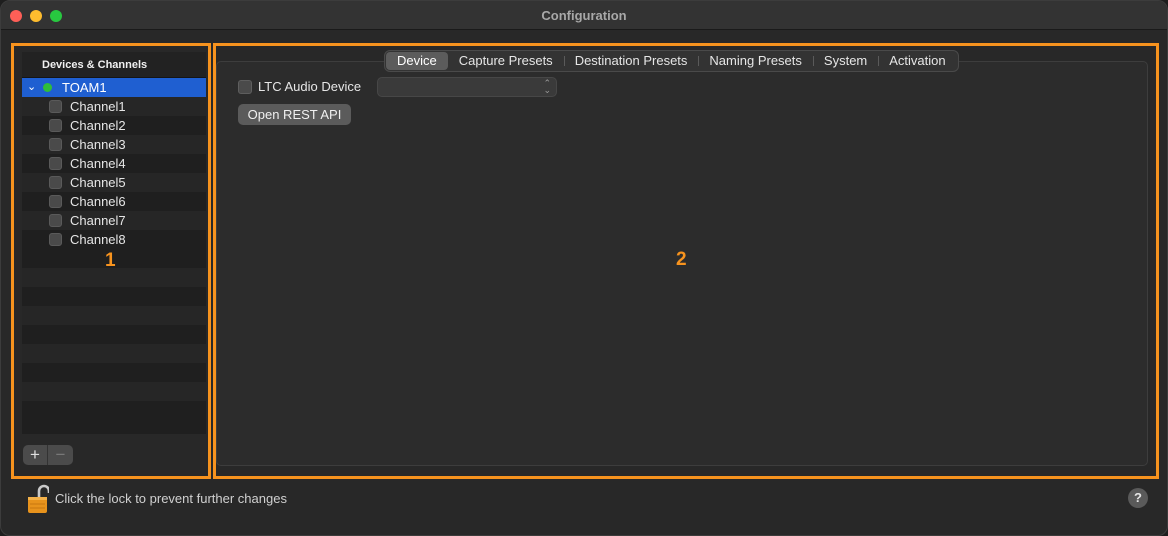 The width and height of the screenshot is (1168, 536). I want to click on help-button: ?, so click(1138, 498).